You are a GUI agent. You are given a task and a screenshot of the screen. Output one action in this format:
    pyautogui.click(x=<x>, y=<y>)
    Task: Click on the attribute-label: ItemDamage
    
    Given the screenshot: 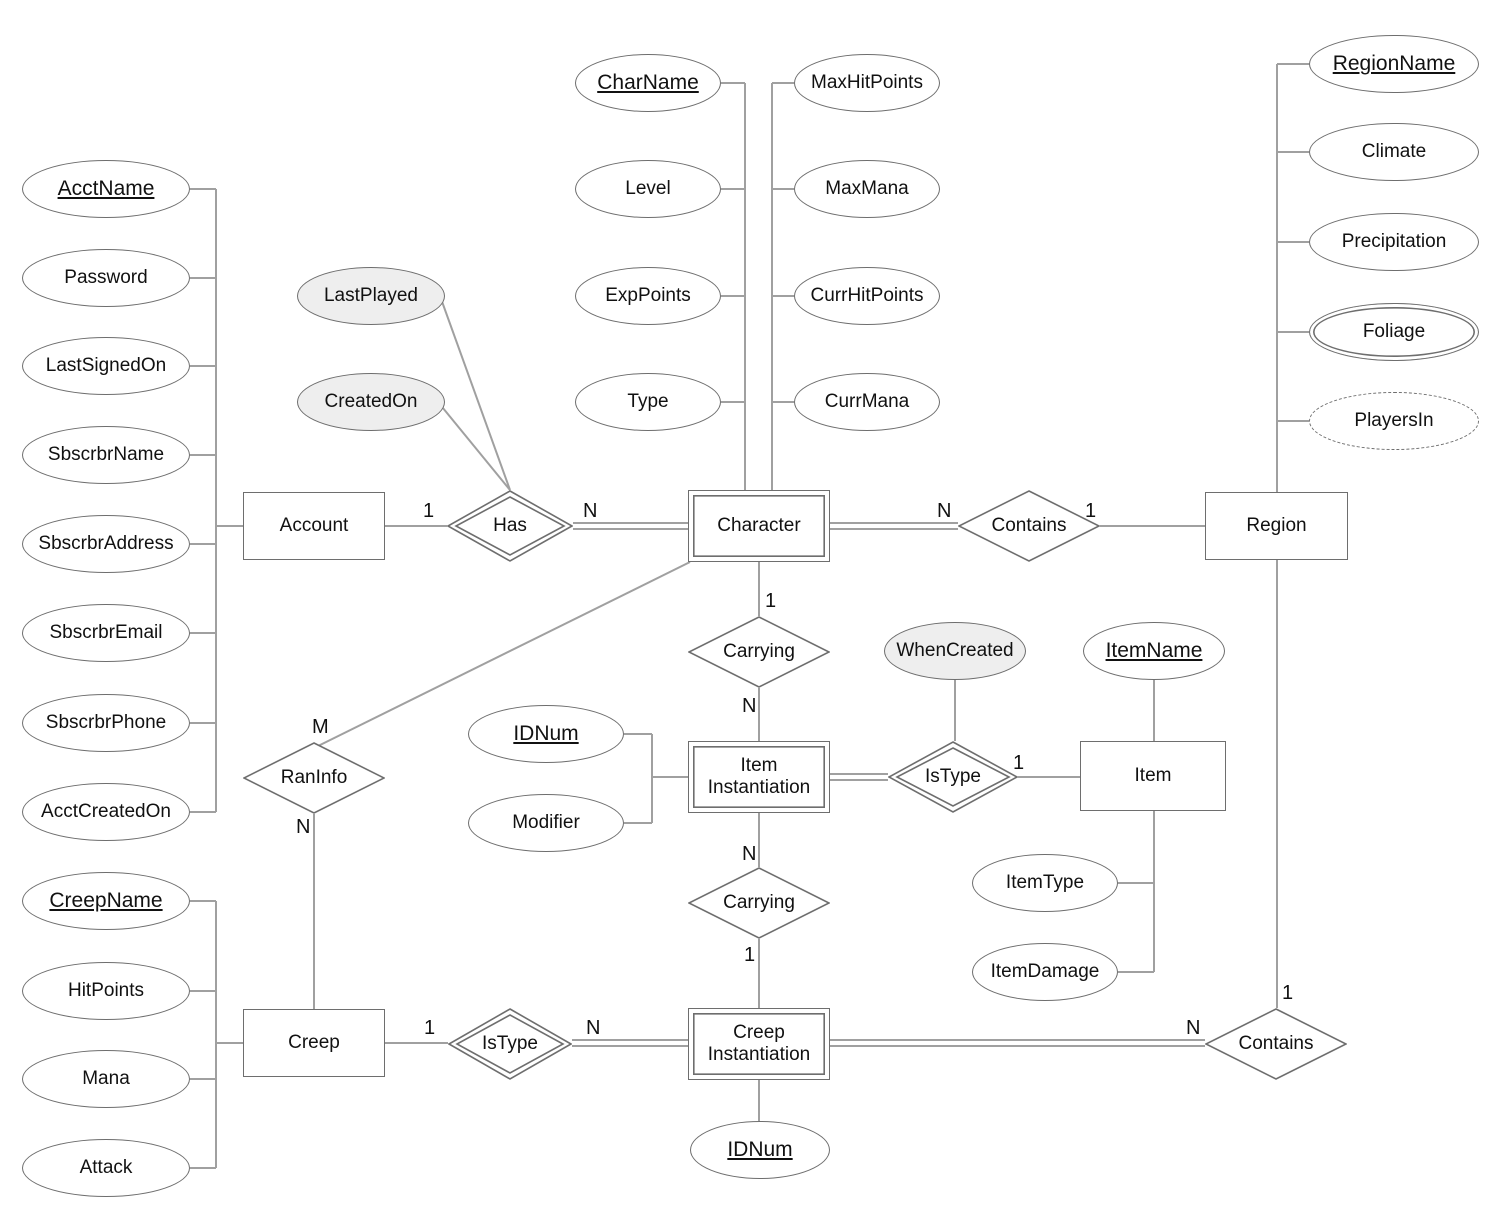 What is the action you would take?
    pyautogui.click(x=1045, y=971)
    